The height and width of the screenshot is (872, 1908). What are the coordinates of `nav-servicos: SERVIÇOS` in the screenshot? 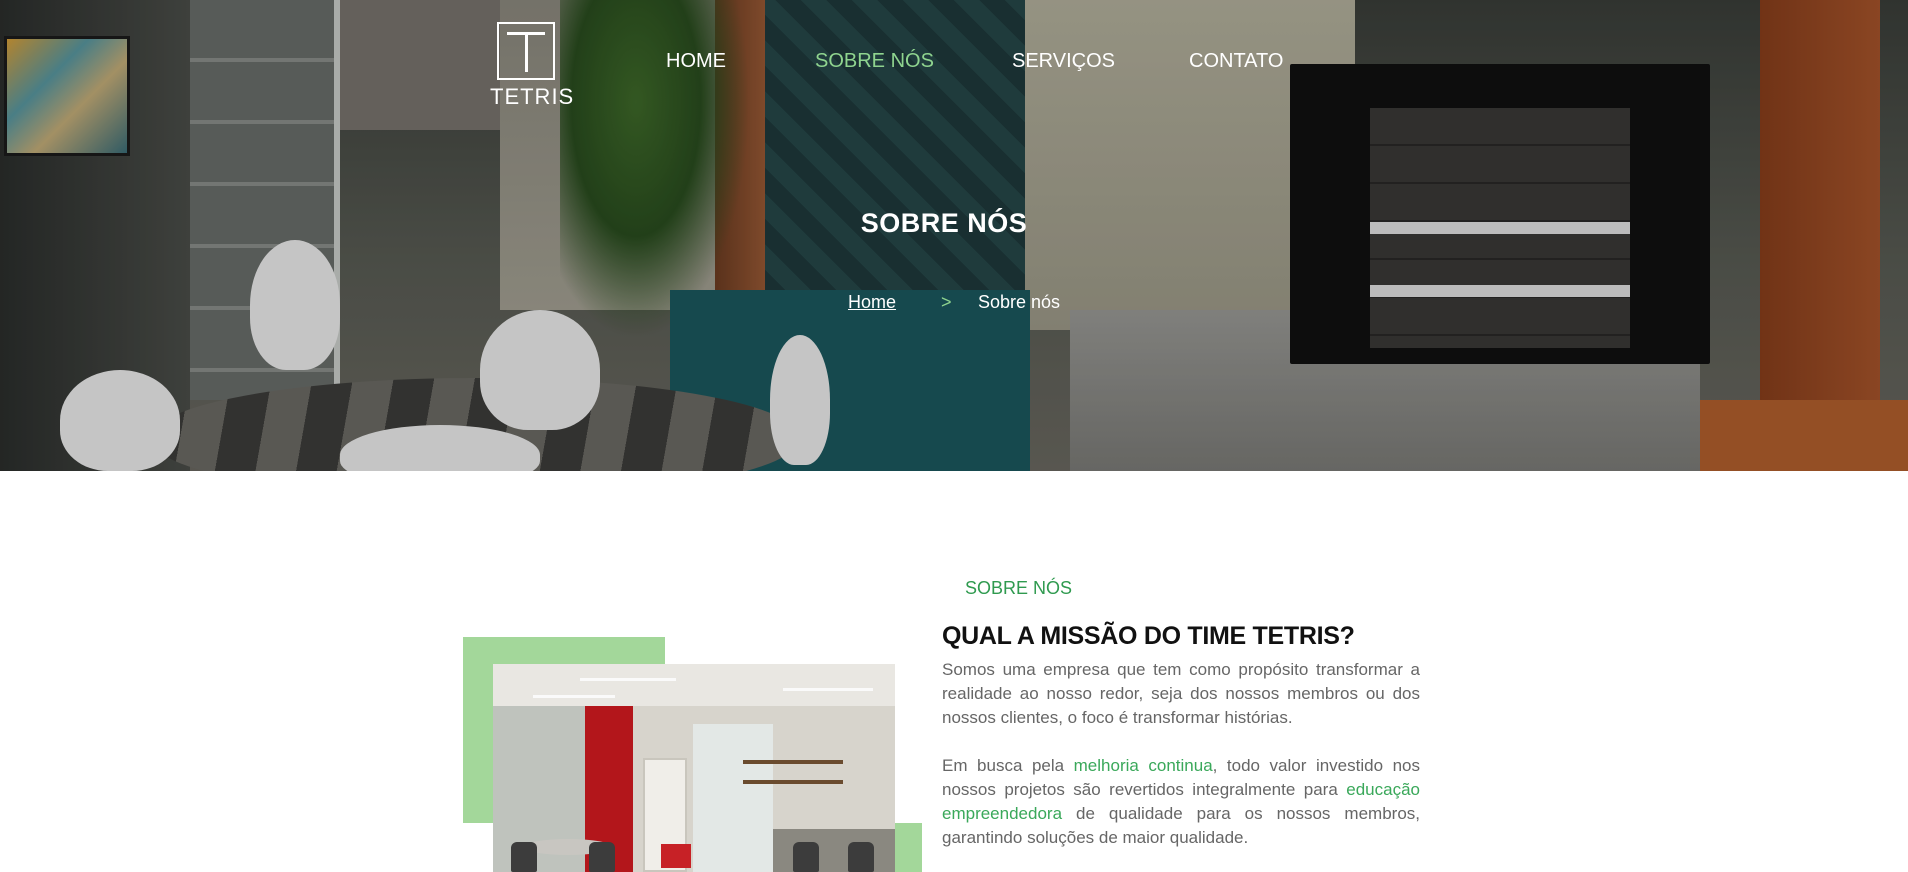 It's located at (1063, 61).